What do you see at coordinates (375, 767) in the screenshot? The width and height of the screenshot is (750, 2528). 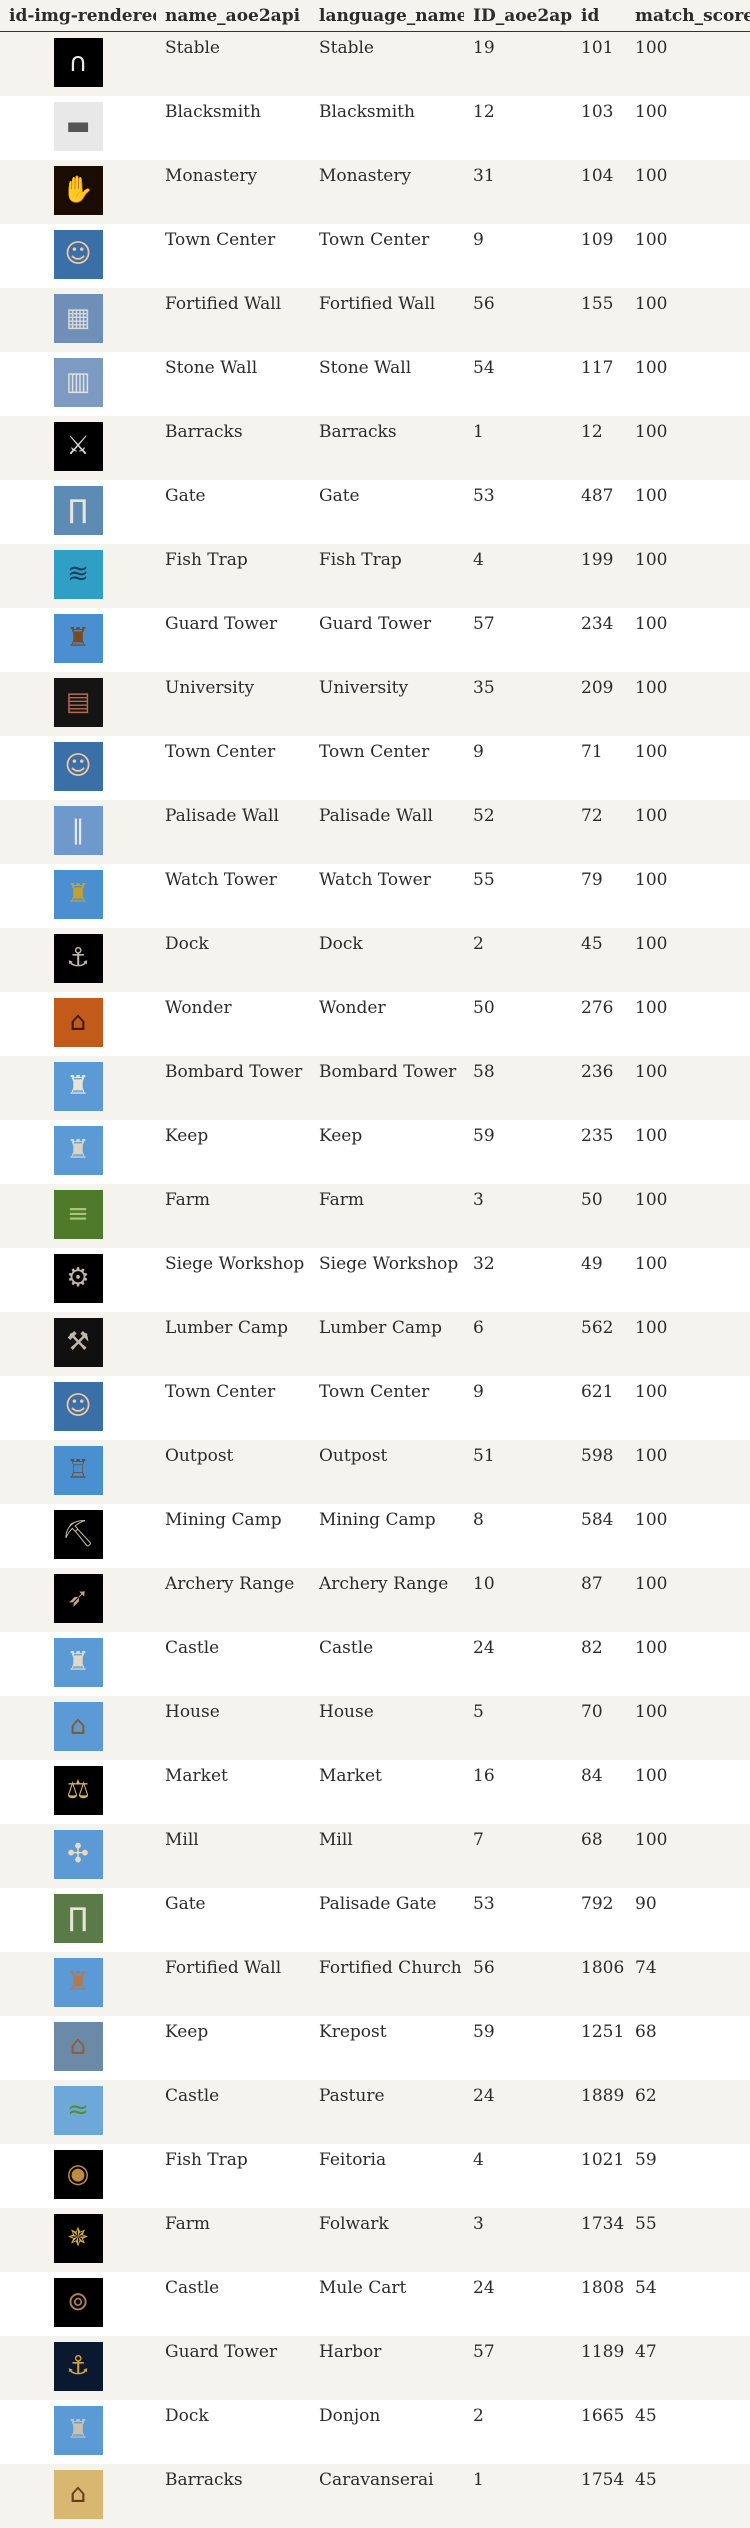 I see `table-row: ☺ Town Center Town Center 9 71 100` at bounding box center [375, 767].